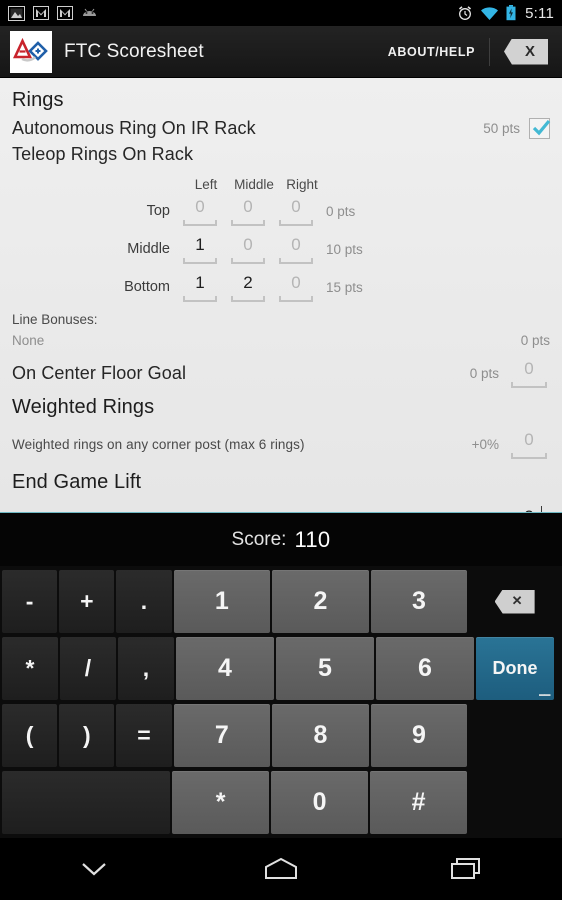 This screenshot has width=562, height=900. I want to click on teleop-top-points: 0 pts, so click(341, 211).